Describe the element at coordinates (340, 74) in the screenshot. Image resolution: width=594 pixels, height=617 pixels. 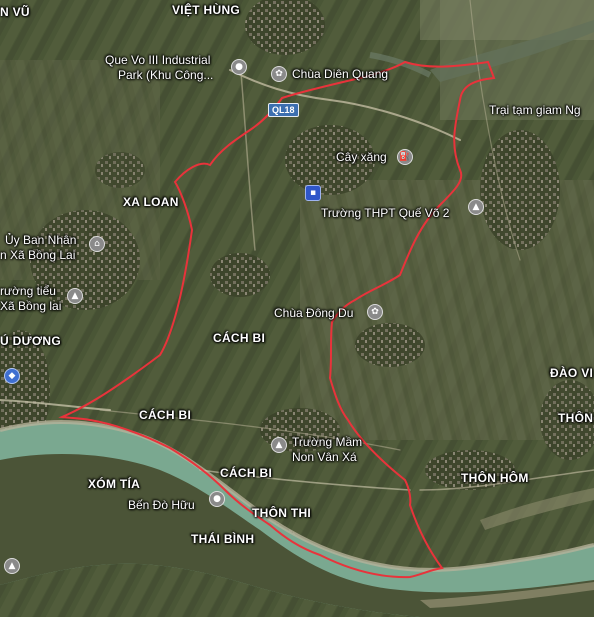
I see `poi-label: Chùa Diên Quang` at that location.